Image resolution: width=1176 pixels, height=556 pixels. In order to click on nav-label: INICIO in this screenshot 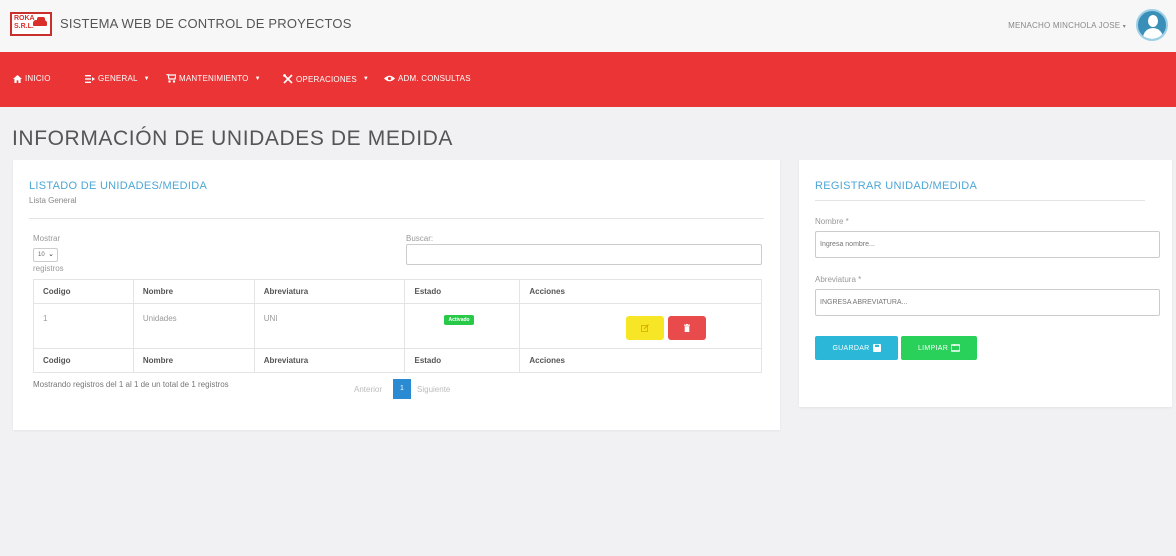, I will do `click(38, 78)`.